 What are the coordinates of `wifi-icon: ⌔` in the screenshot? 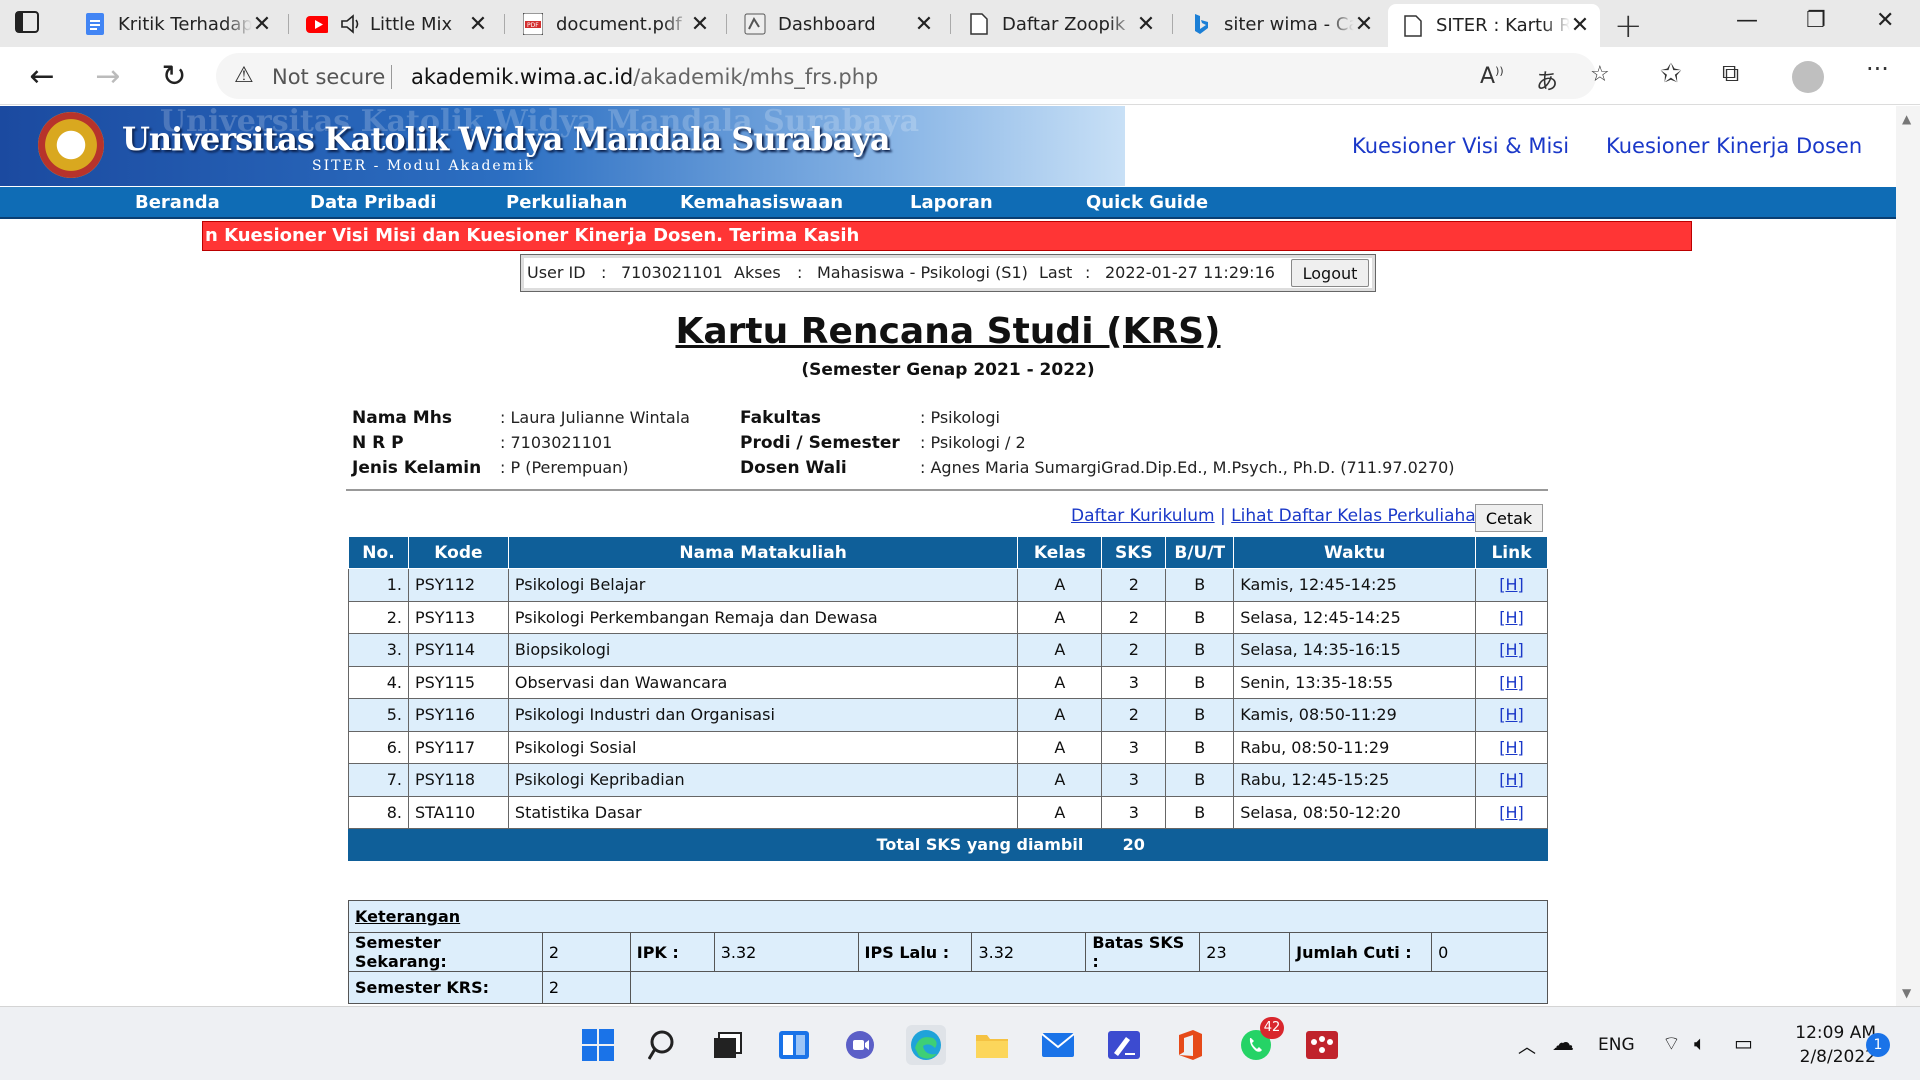 It's located at (1671, 1043).